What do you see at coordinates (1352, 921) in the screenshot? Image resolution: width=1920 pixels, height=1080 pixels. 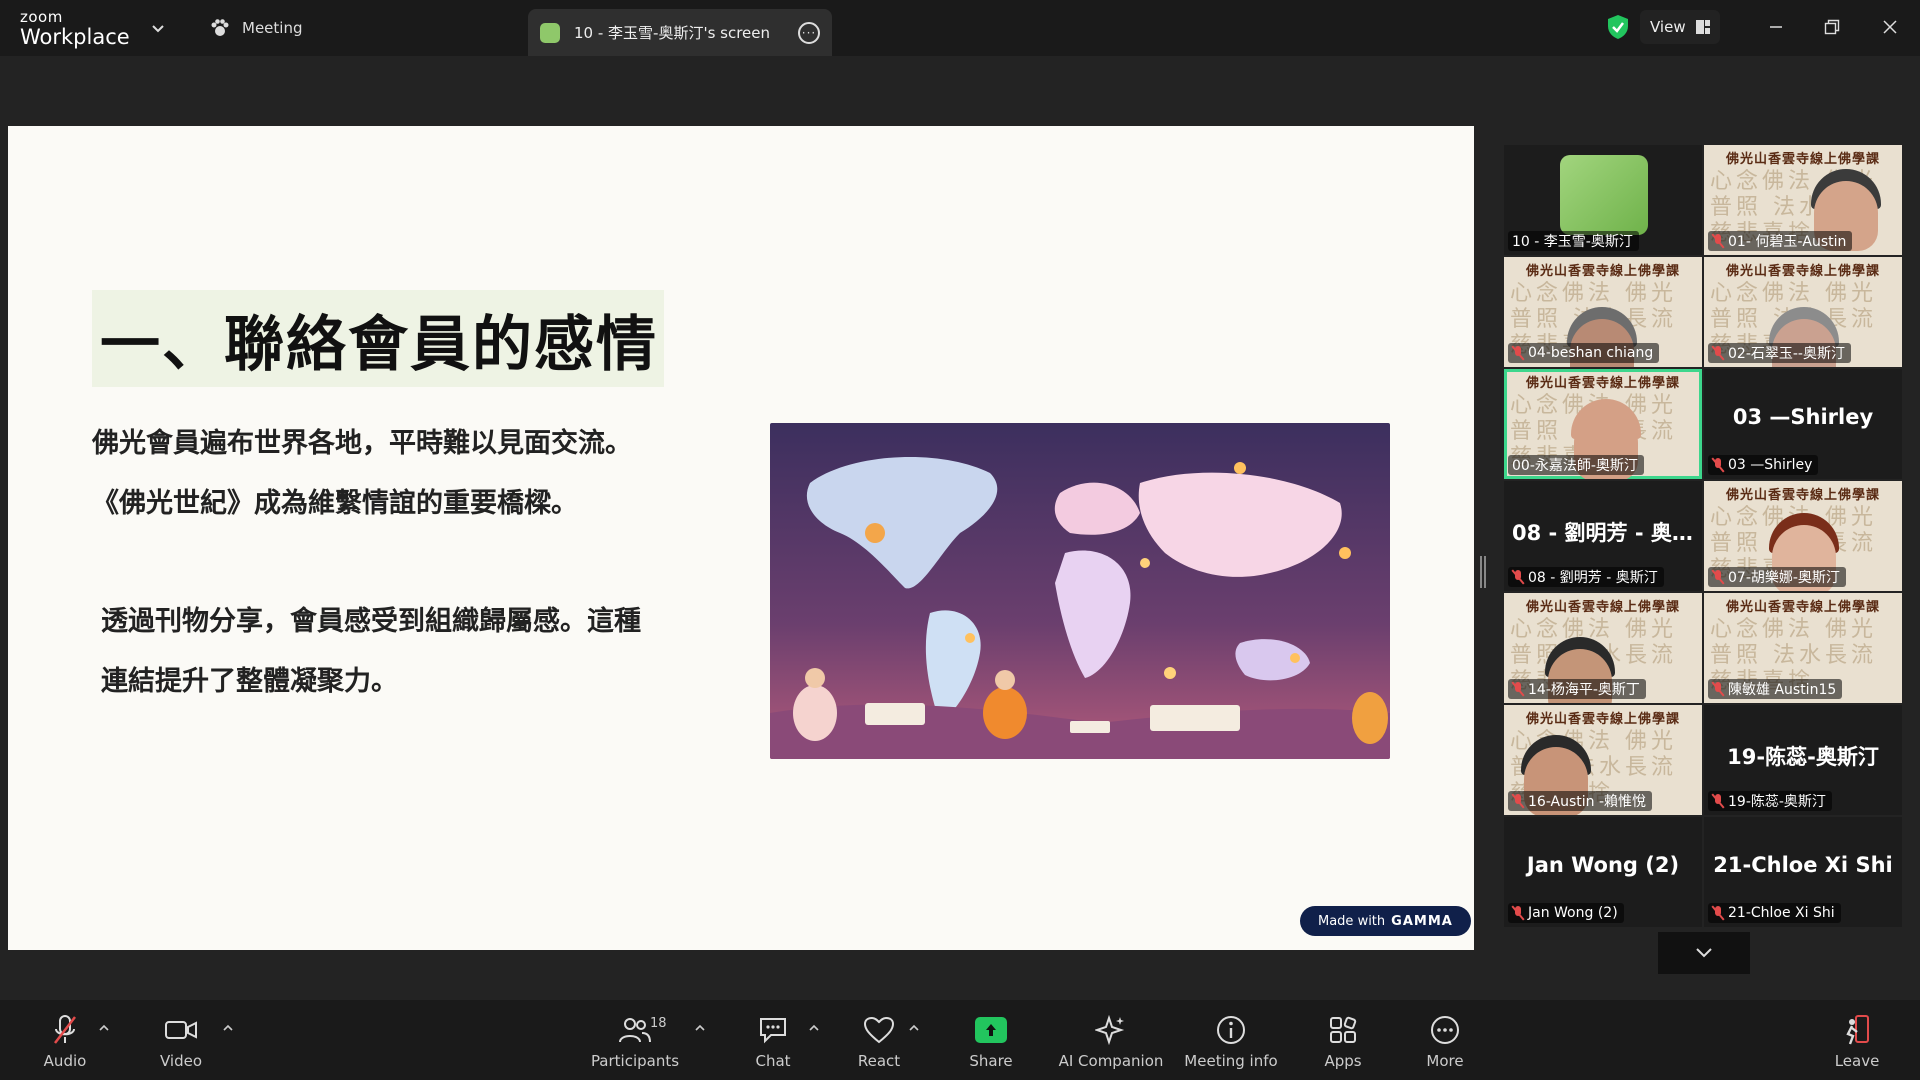 I see `badge-prefix: Made with` at bounding box center [1352, 921].